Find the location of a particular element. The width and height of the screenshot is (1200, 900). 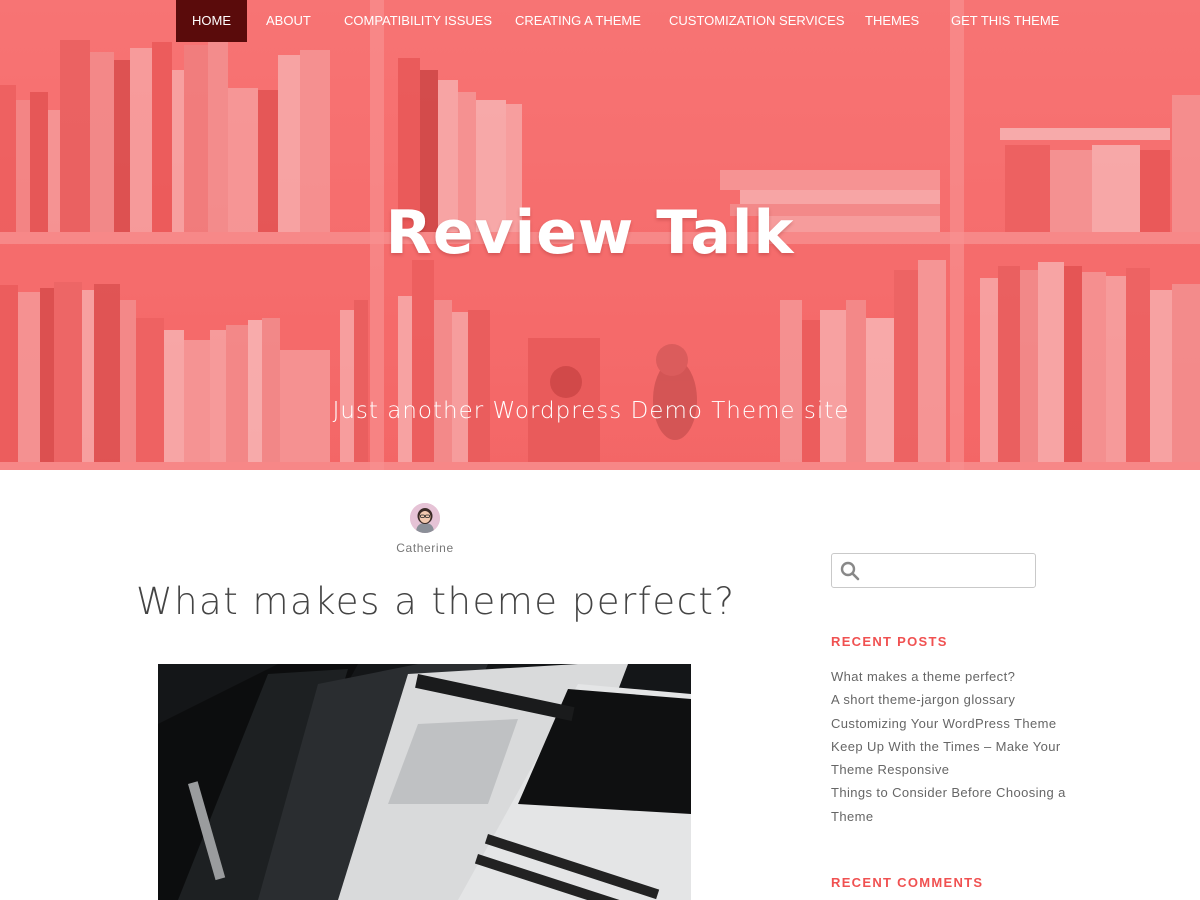

nav-item-creating-a-theme: CREATING A THEME is located at coordinates (578, 21).